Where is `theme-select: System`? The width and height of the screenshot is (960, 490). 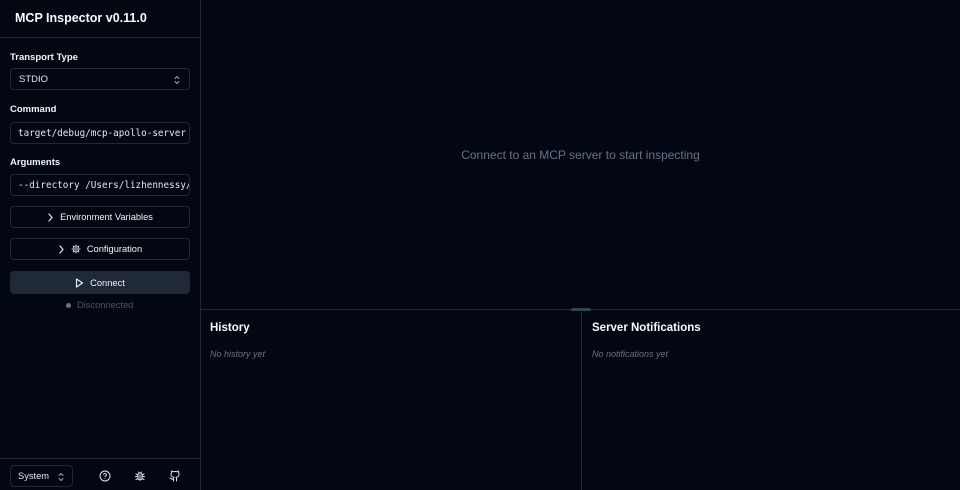
theme-select: System is located at coordinates (41, 476).